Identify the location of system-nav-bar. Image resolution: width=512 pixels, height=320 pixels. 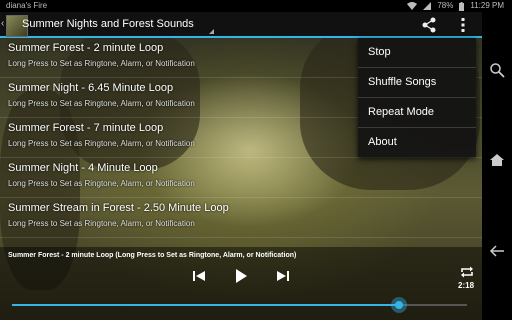
(497, 166).